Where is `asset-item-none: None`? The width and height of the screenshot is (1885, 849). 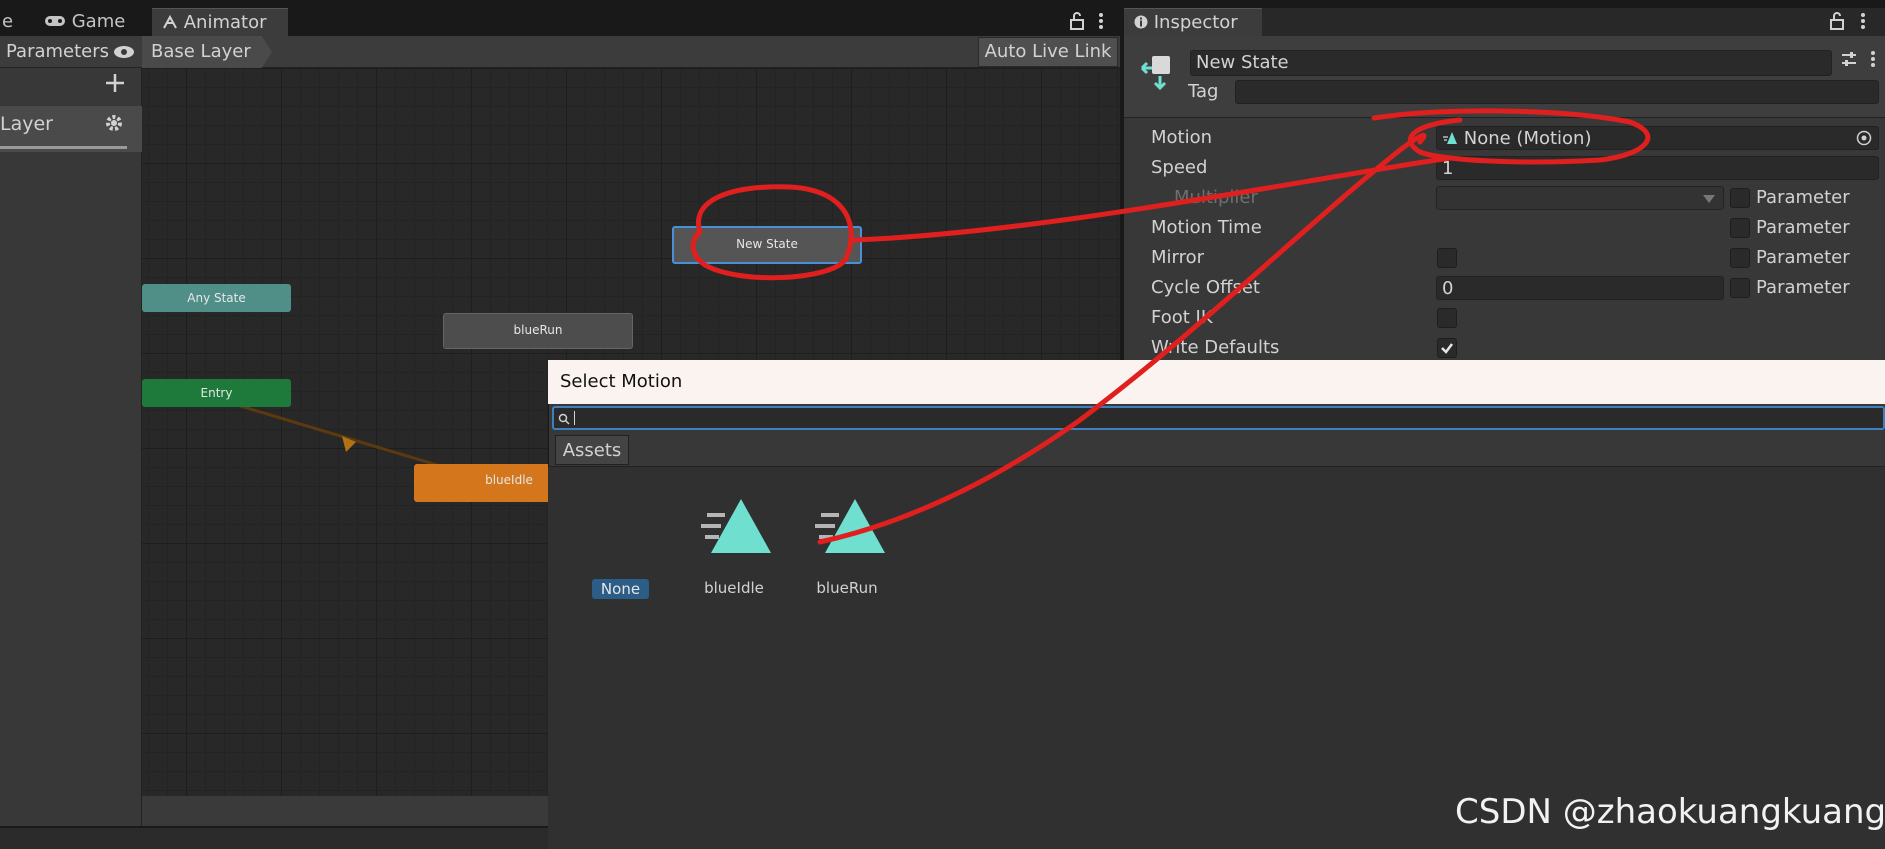 asset-item-none: None is located at coordinates (620, 589).